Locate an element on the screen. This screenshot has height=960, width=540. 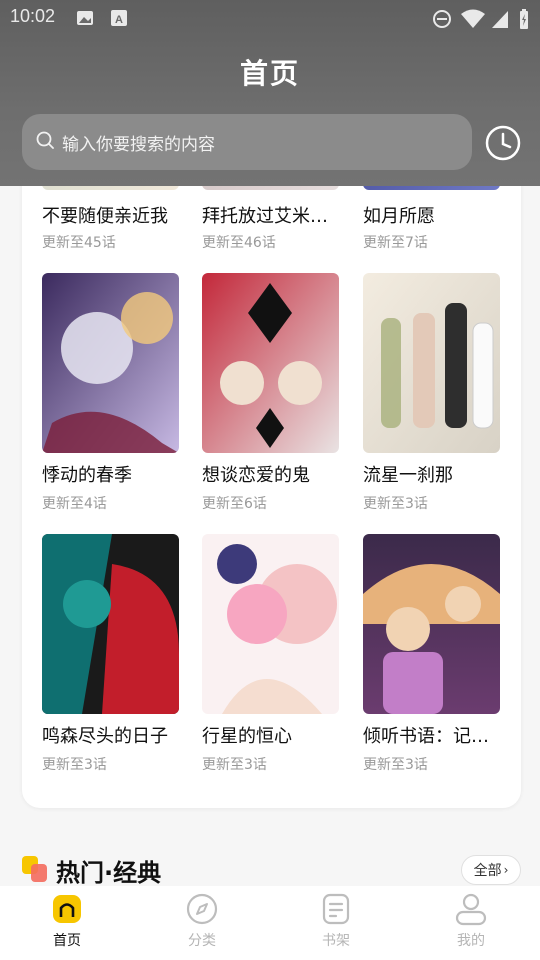
nav-label: 我的 is located at coordinates (471, 941).